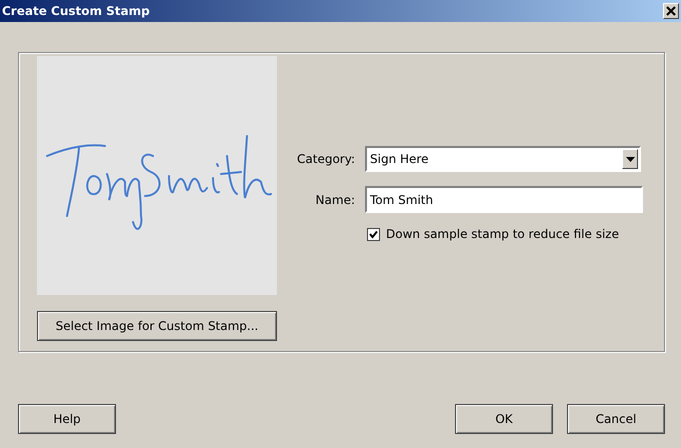 The image size is (681, 448). I want to click on category-label: Category:, so click(325, 159).